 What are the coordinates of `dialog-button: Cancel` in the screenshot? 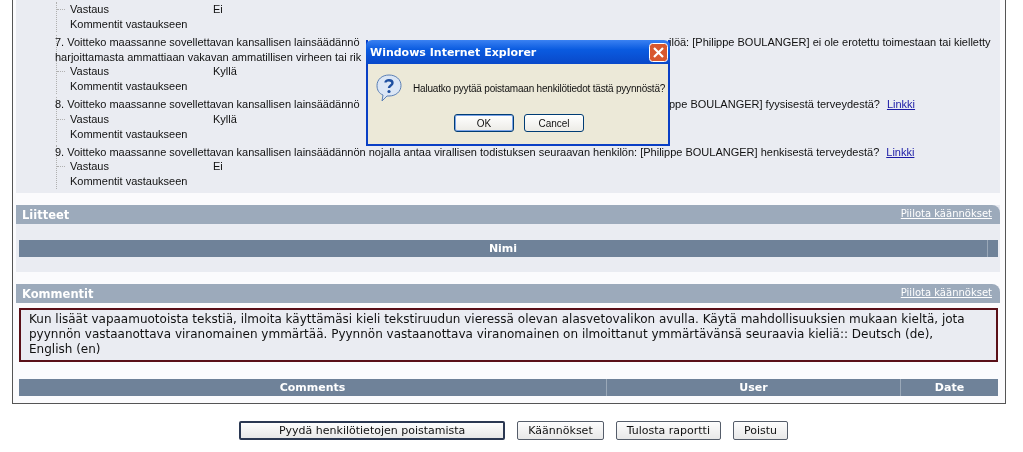 It's located at (554, 123).